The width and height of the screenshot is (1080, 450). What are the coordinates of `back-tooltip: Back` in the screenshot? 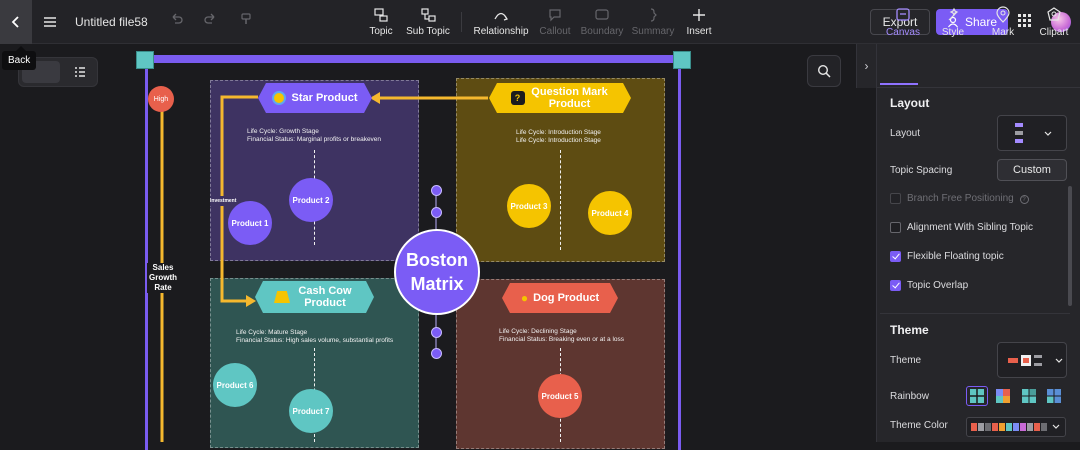 It's located at (19, 58).